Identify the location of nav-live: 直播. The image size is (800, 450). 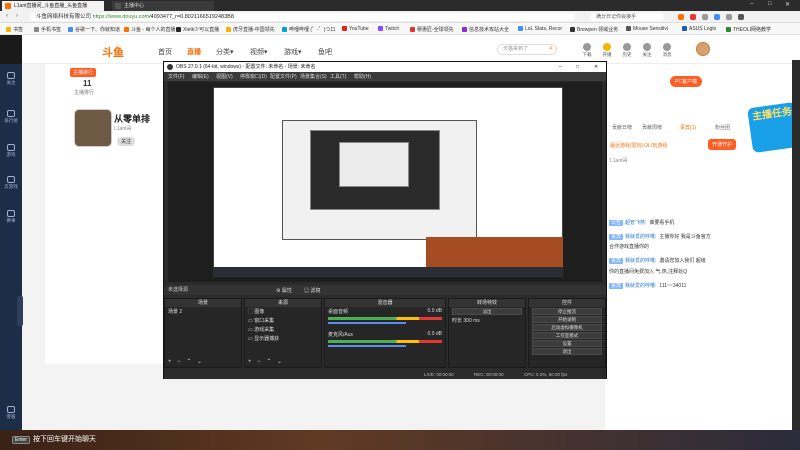
(194, 52).